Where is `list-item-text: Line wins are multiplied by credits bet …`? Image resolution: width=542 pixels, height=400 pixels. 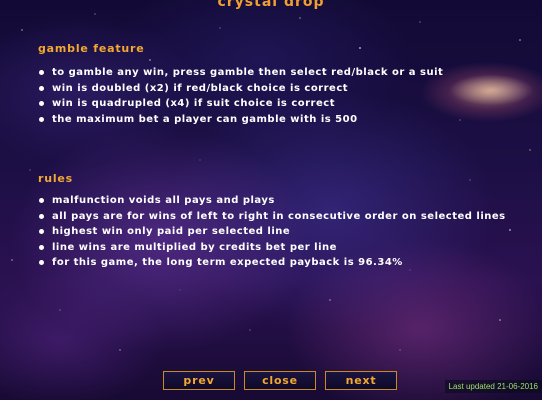
list-item-text: Line wins are multiplied by credits bet … is located at coordinates (194, 247).